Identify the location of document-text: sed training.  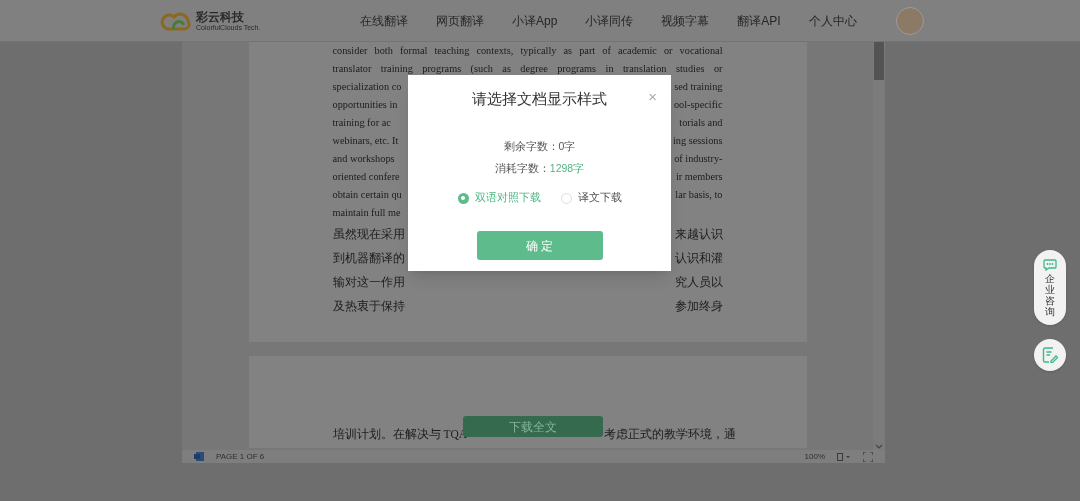
(698, 86).